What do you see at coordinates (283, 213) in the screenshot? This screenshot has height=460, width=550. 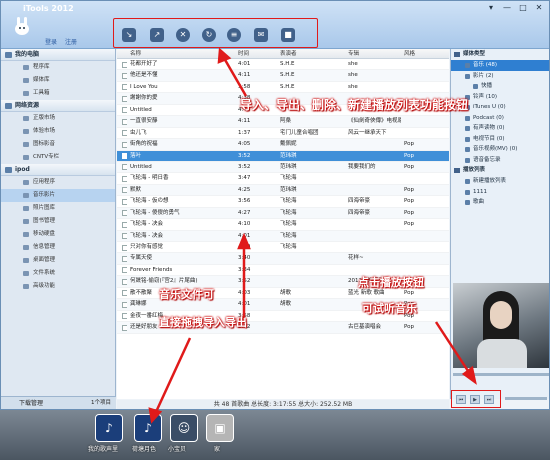 I see `table-row: 飞轮海 - 傻傻的勇气 4:27 飞轮海 四海帝豪 Pop` at bounding box center [283, 213].